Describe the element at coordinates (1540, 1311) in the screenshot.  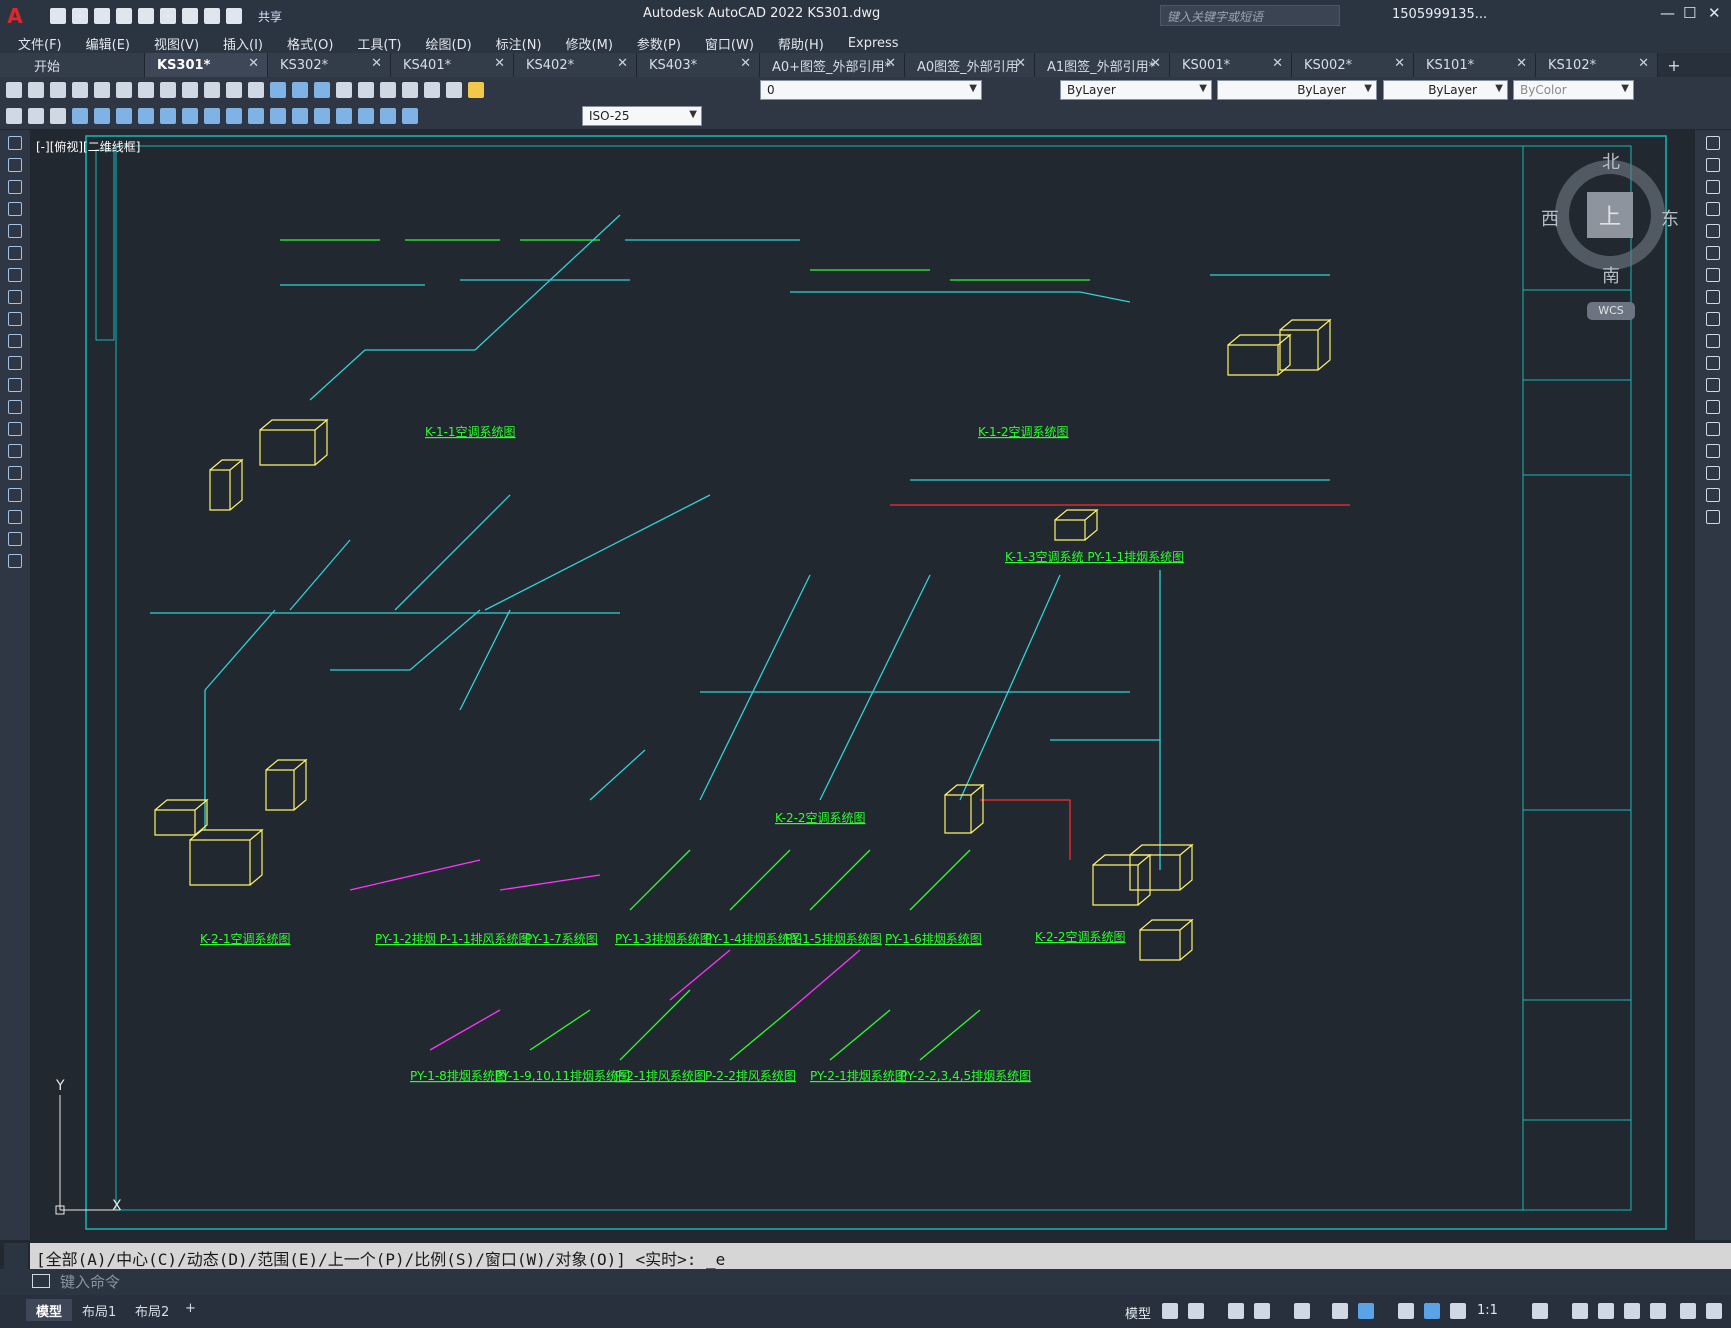
I see `workspace-gear-icon` at that location.